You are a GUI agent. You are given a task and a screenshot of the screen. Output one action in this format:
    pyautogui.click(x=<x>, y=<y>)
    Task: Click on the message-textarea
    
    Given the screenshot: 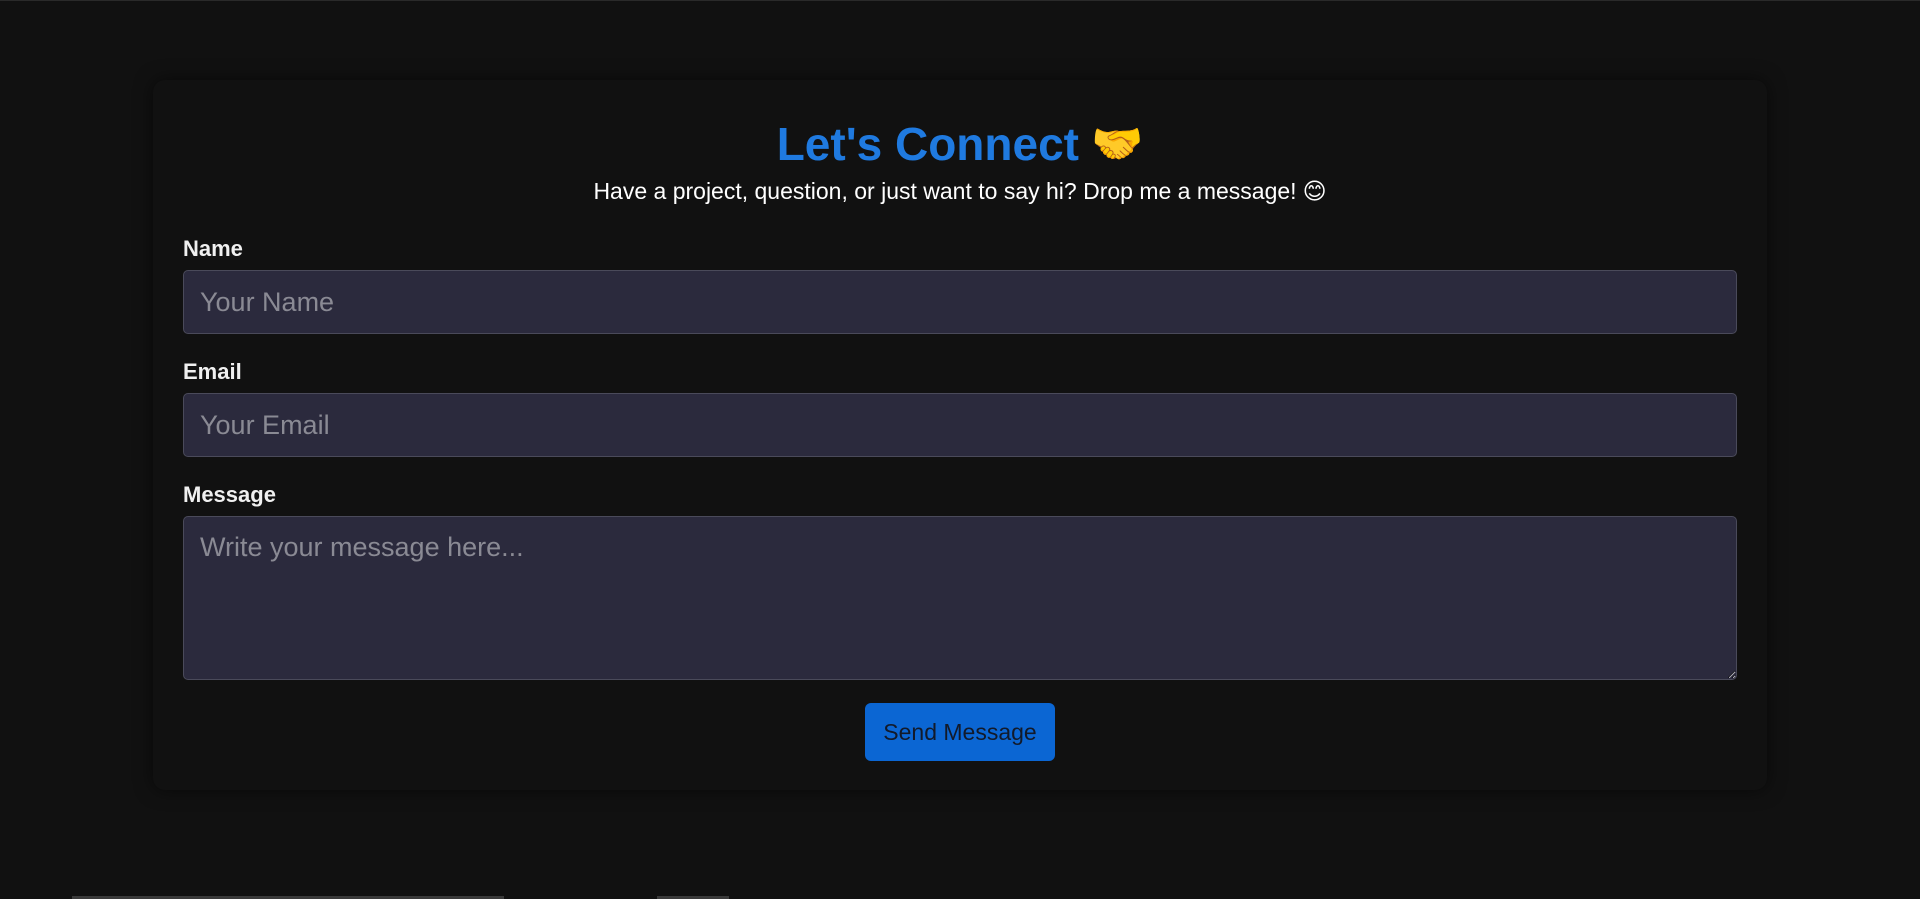 What is the action you would take?
    pyautogui.click(x=960, y=598)
    